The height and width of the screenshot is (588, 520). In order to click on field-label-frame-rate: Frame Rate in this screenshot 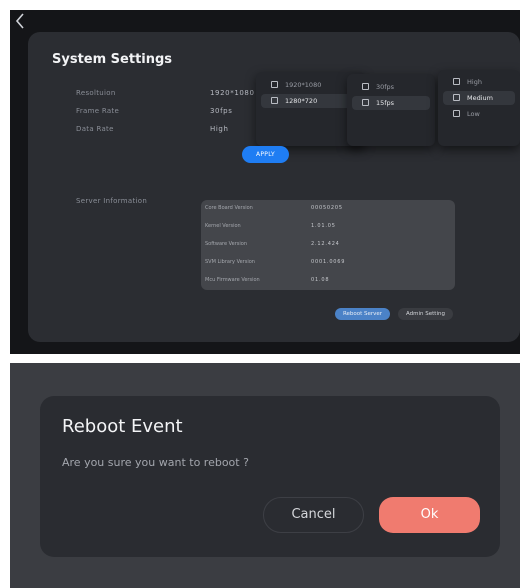, I will do `click(98, 111)`.